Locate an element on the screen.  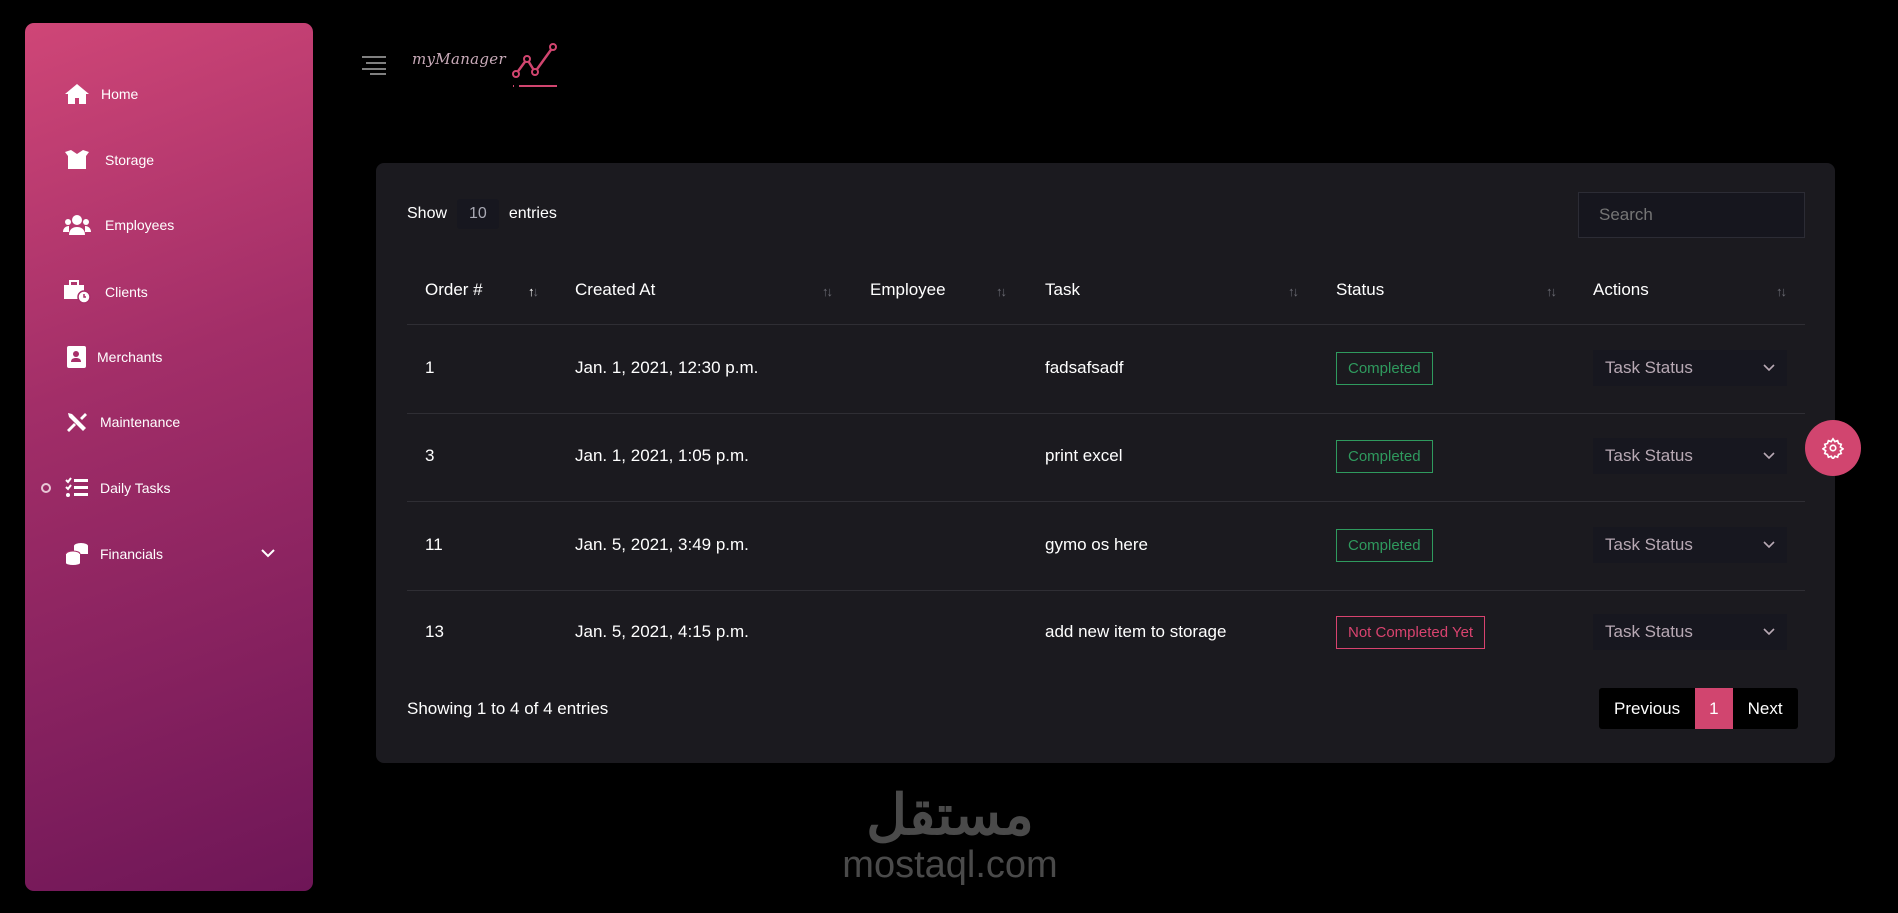
order-number: 1 is located at coordinates (430, 367).